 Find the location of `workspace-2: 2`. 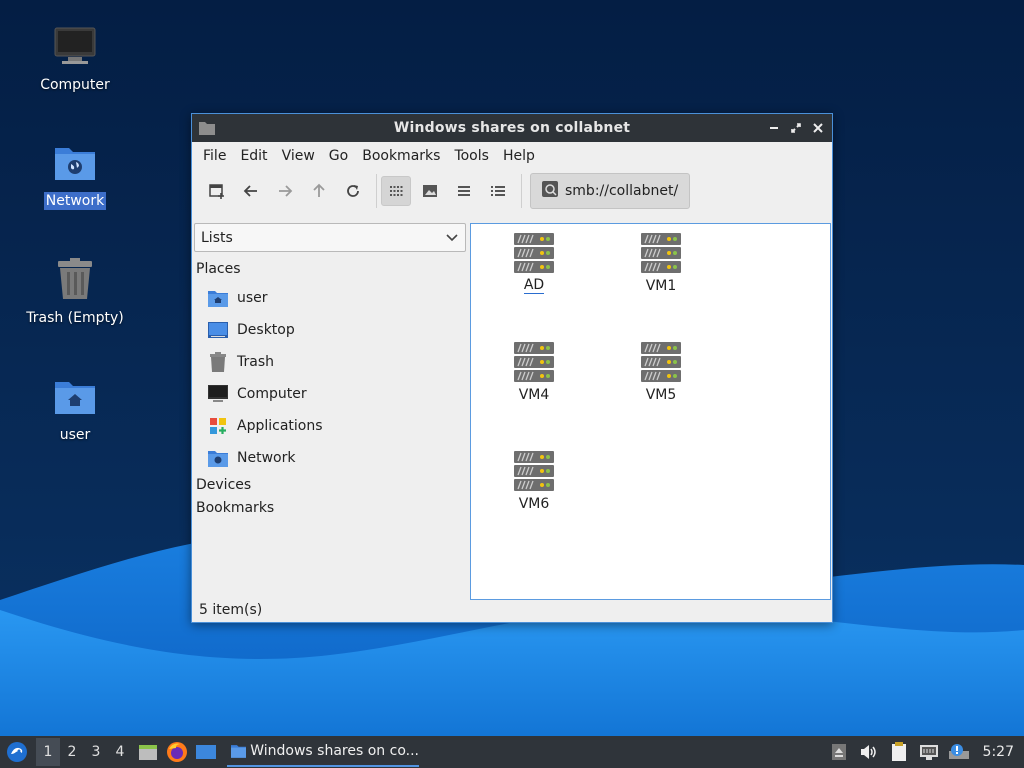

workspace-2: 2 is located at coordinates (72, 752).